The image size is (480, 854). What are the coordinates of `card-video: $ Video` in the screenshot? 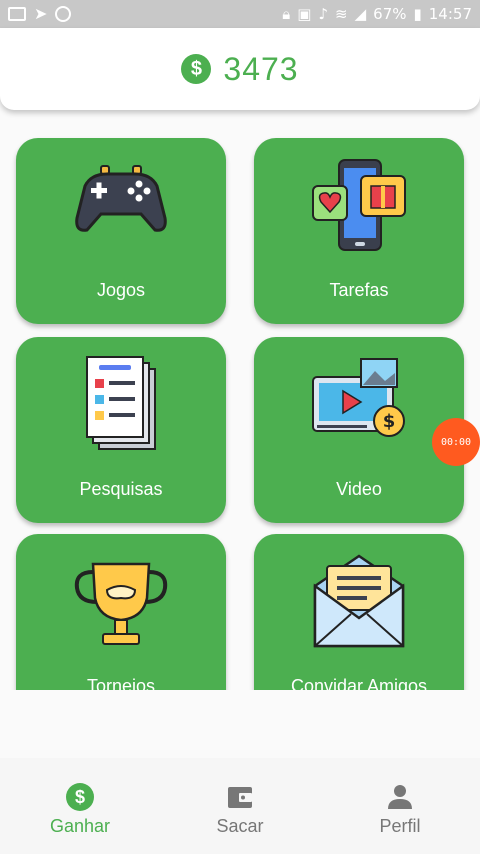 It's located at (359, 430).